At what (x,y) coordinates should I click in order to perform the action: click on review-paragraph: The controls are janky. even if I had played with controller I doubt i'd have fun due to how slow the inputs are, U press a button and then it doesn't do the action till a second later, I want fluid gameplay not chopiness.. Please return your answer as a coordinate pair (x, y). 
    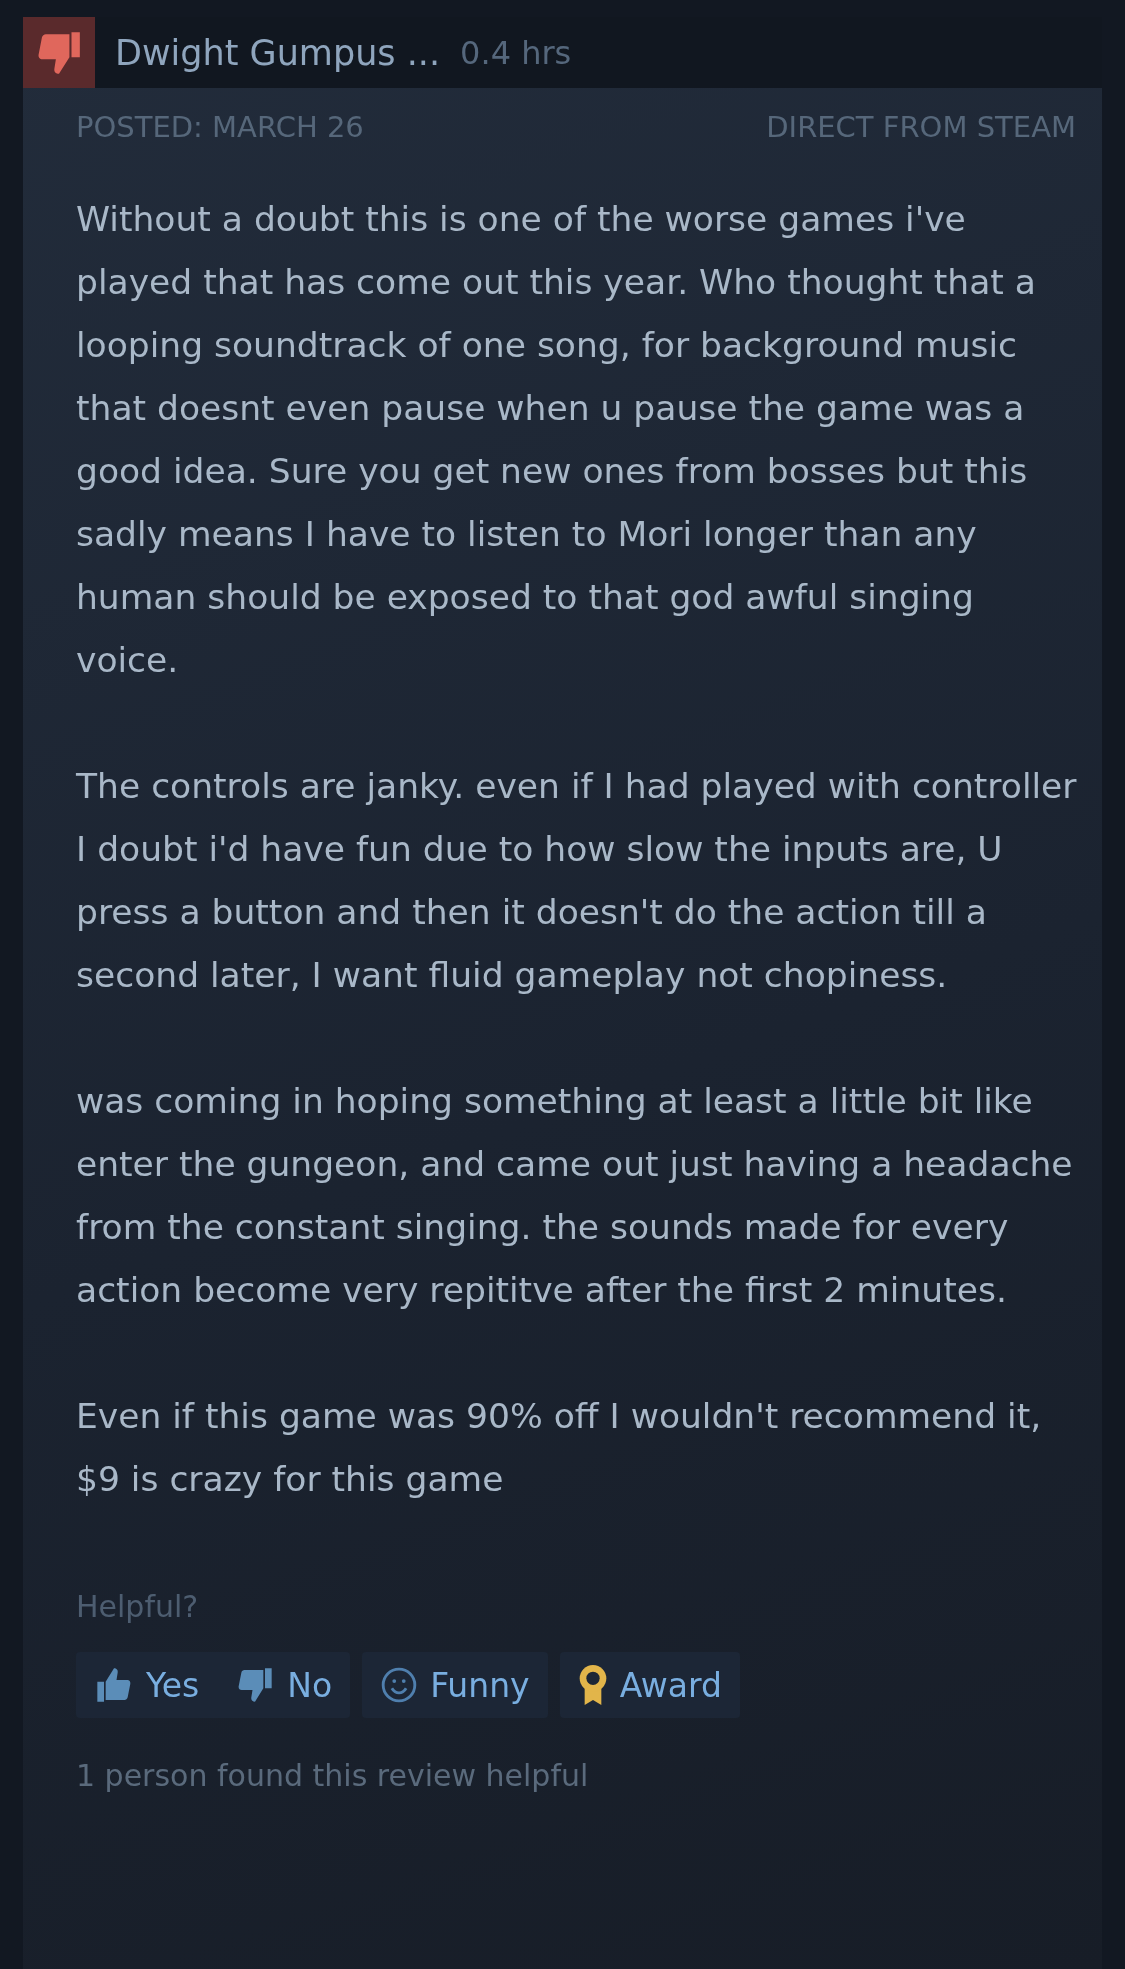
    Looking at the image, I should click on (577, 881).